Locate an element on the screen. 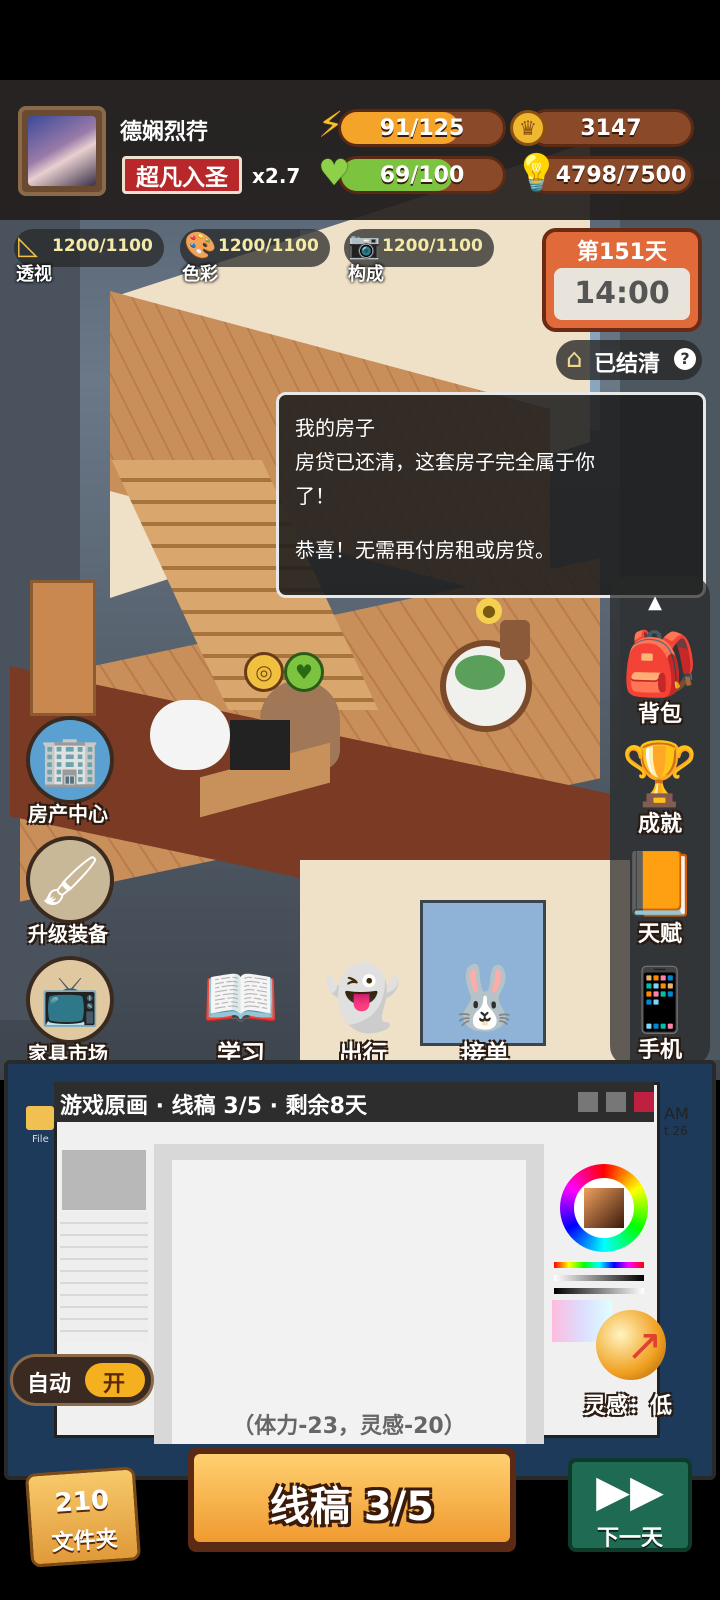 This screenshot has height=1600, width=720. study-button: 📖 学习 is located at coordinates (241, 1013).